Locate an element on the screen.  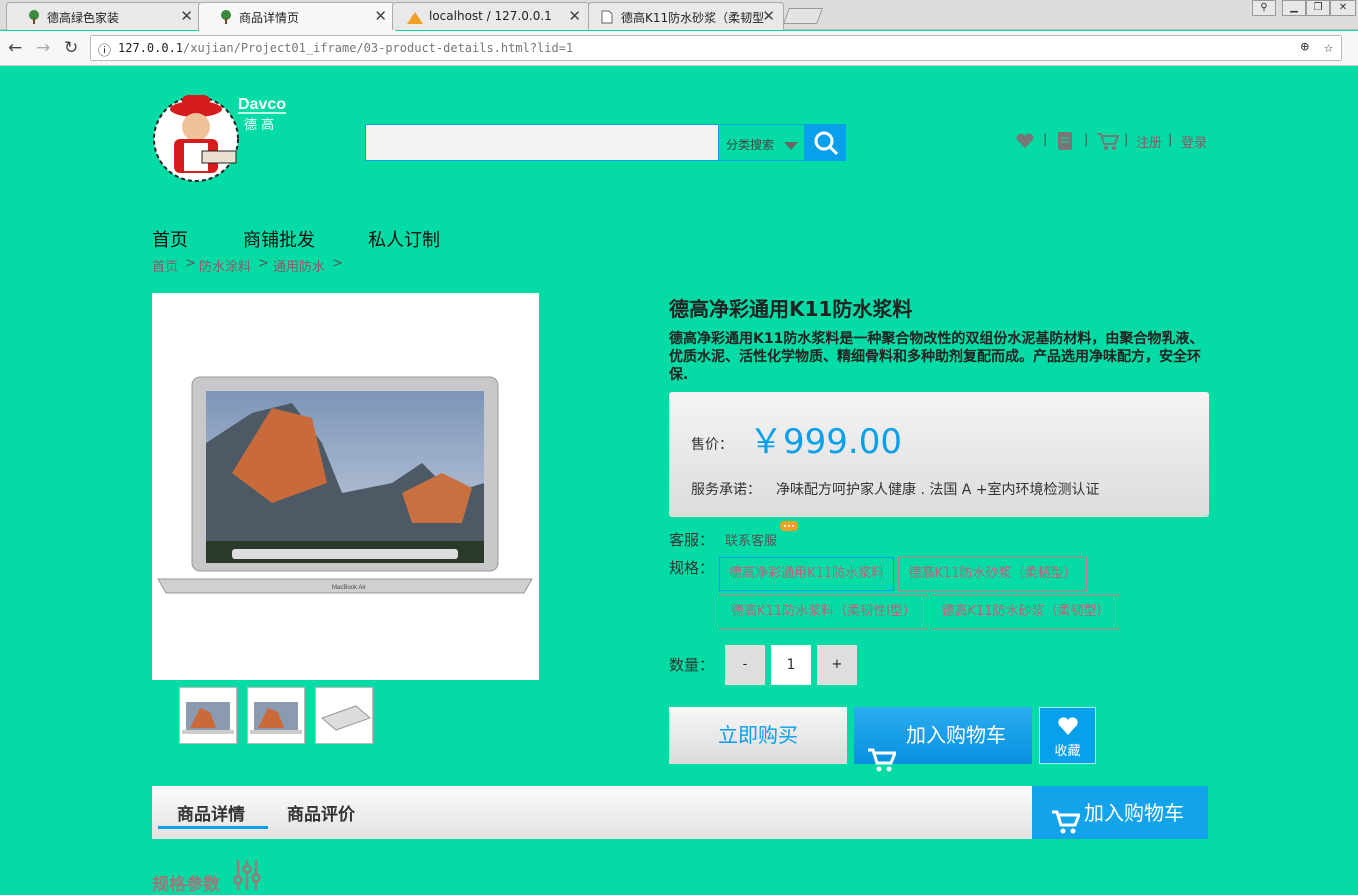
phpmyadmin-favicon-icon is located at coordinates (415, 18).